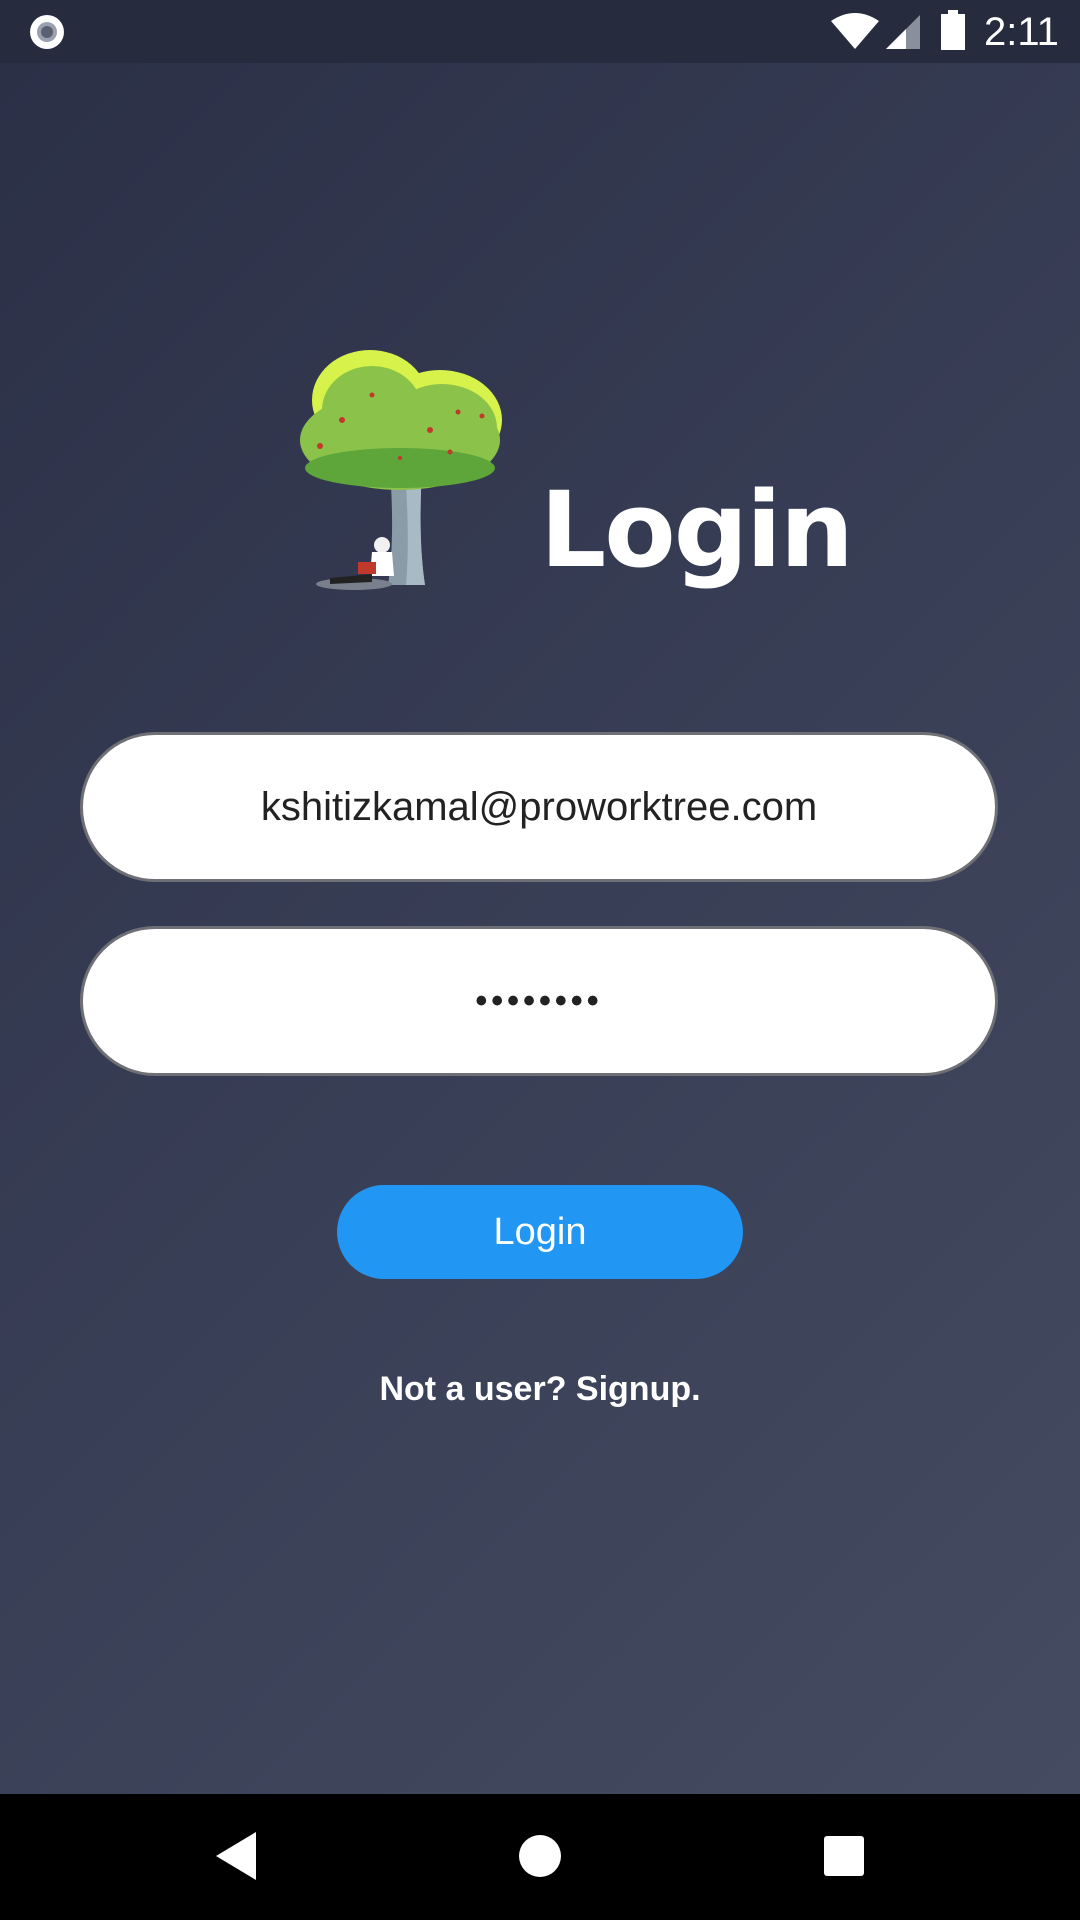 The width and height of the screenshot is (1080, 1920). I want to click on home-icon, so click(540, 1856).